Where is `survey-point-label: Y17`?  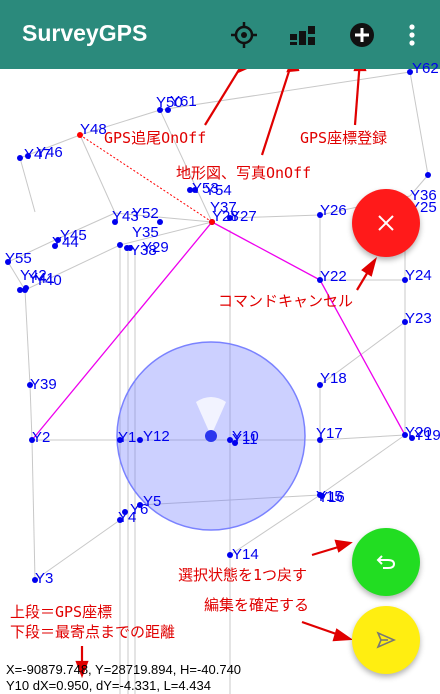 survey-point-label: Y17 is located at coordinates (329, 433).